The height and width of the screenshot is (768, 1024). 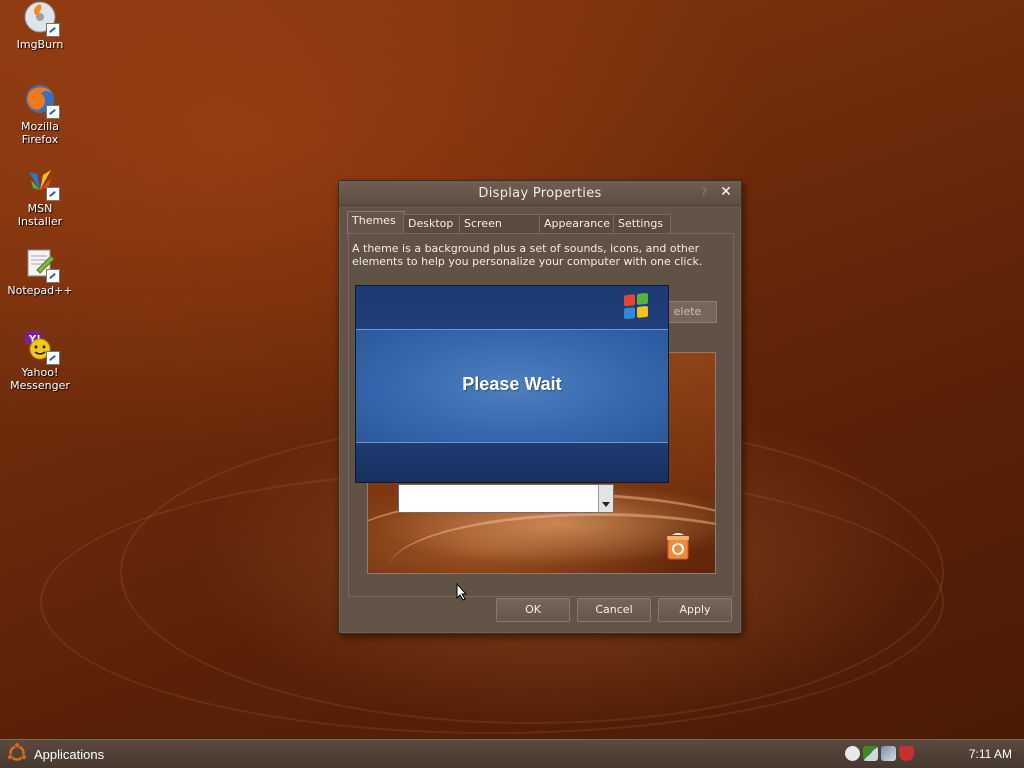 What do you see at coordinates (376, 222) in the screenshot?
I see `tab-themes: Themes` at bounding box center [376, 222].